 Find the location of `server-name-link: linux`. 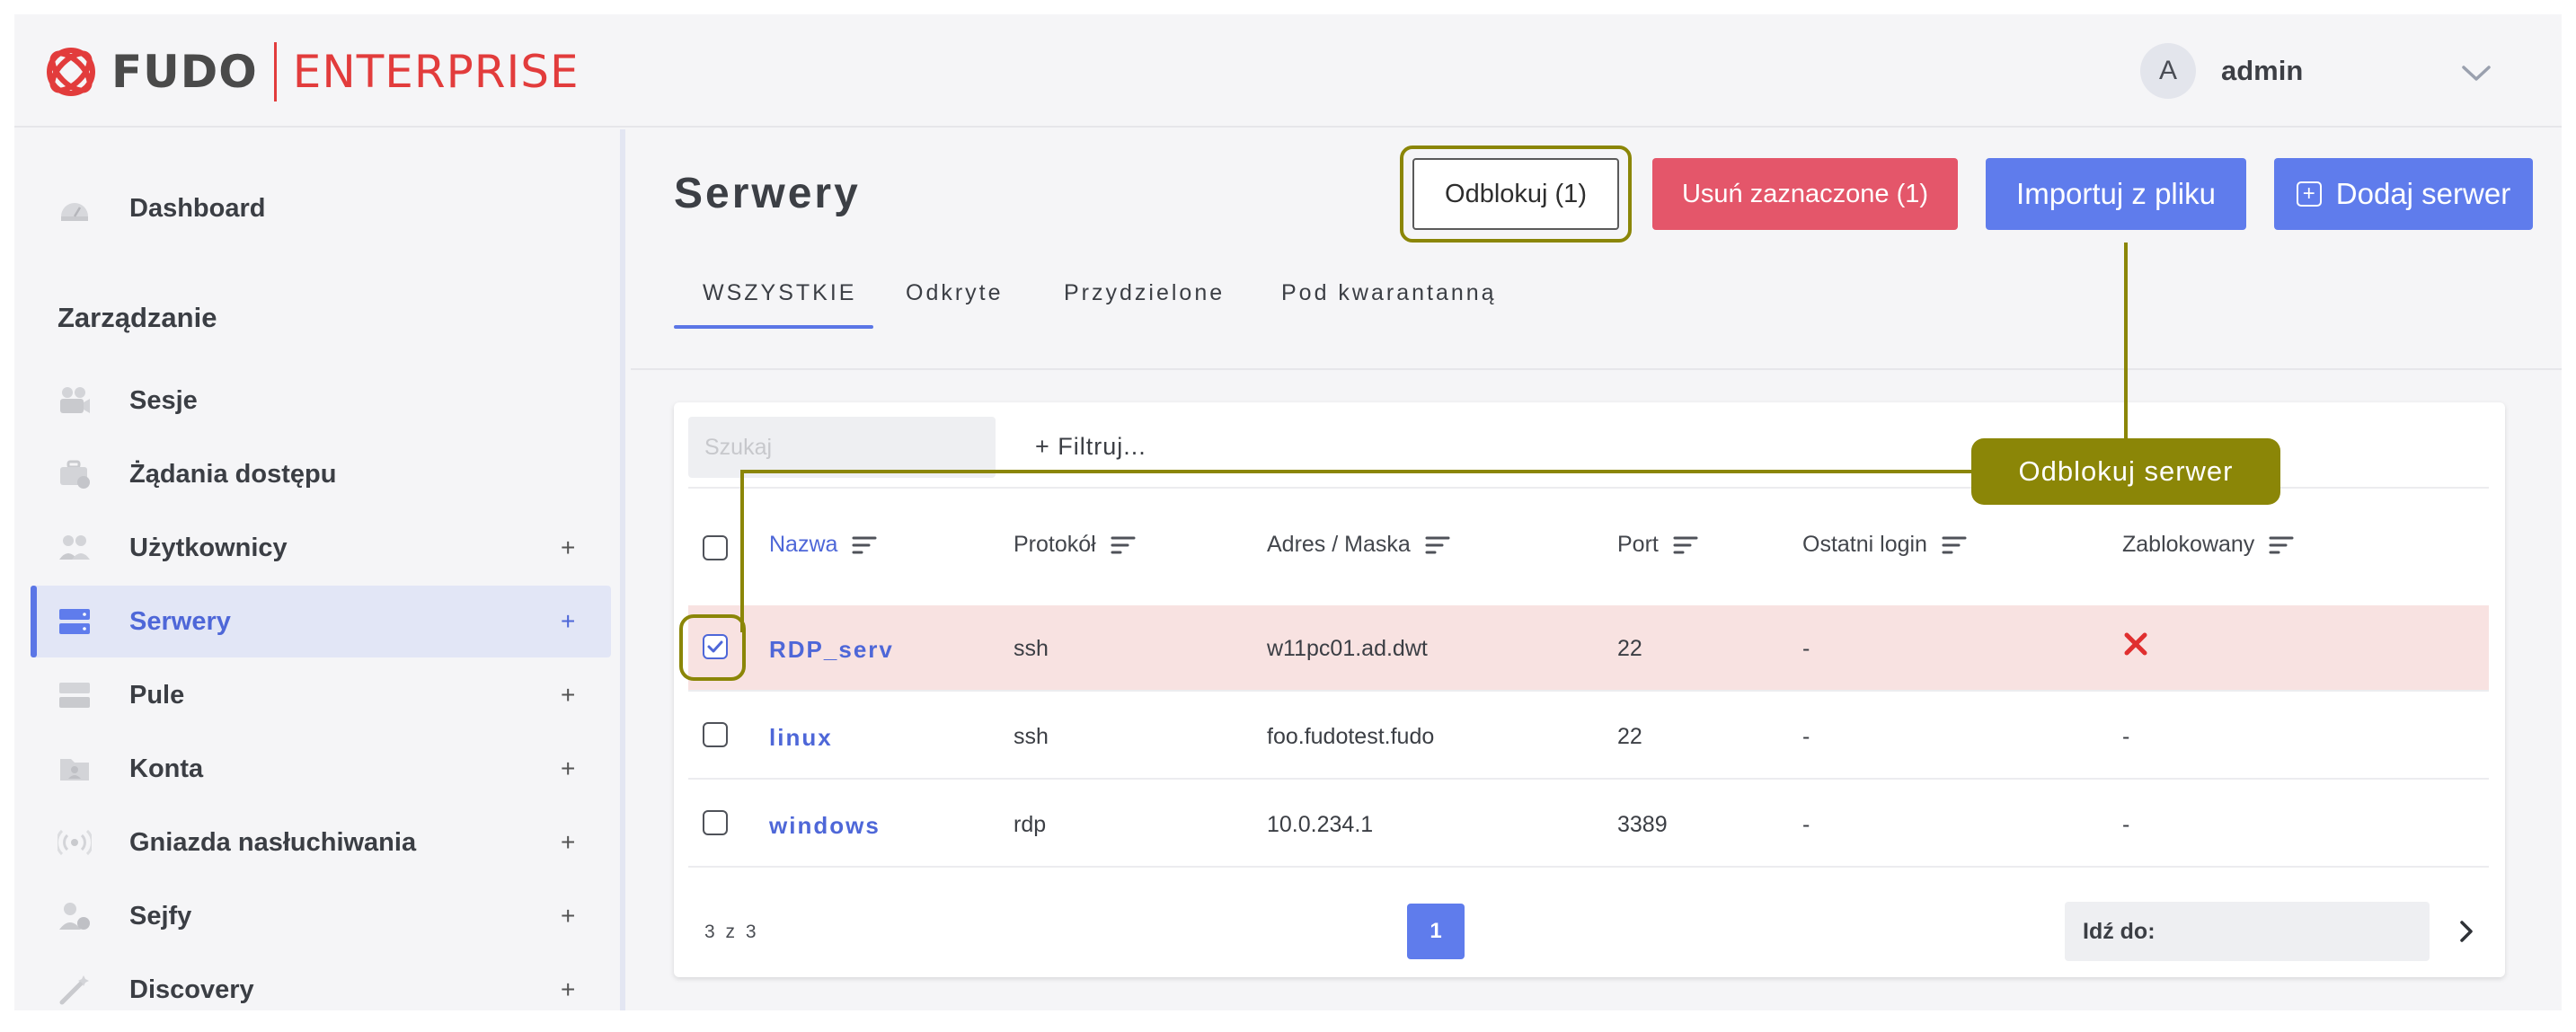

server-name-link: linux is located at coordinates (801, 738).